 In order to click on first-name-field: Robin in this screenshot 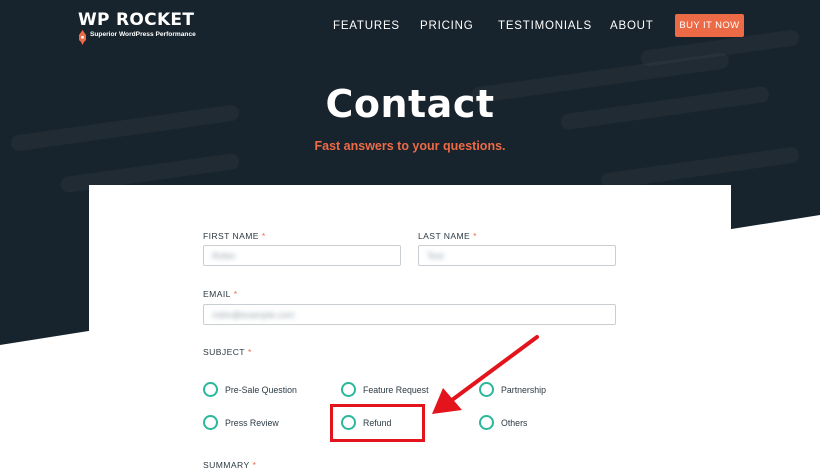, I will do `click(302, 255)`.